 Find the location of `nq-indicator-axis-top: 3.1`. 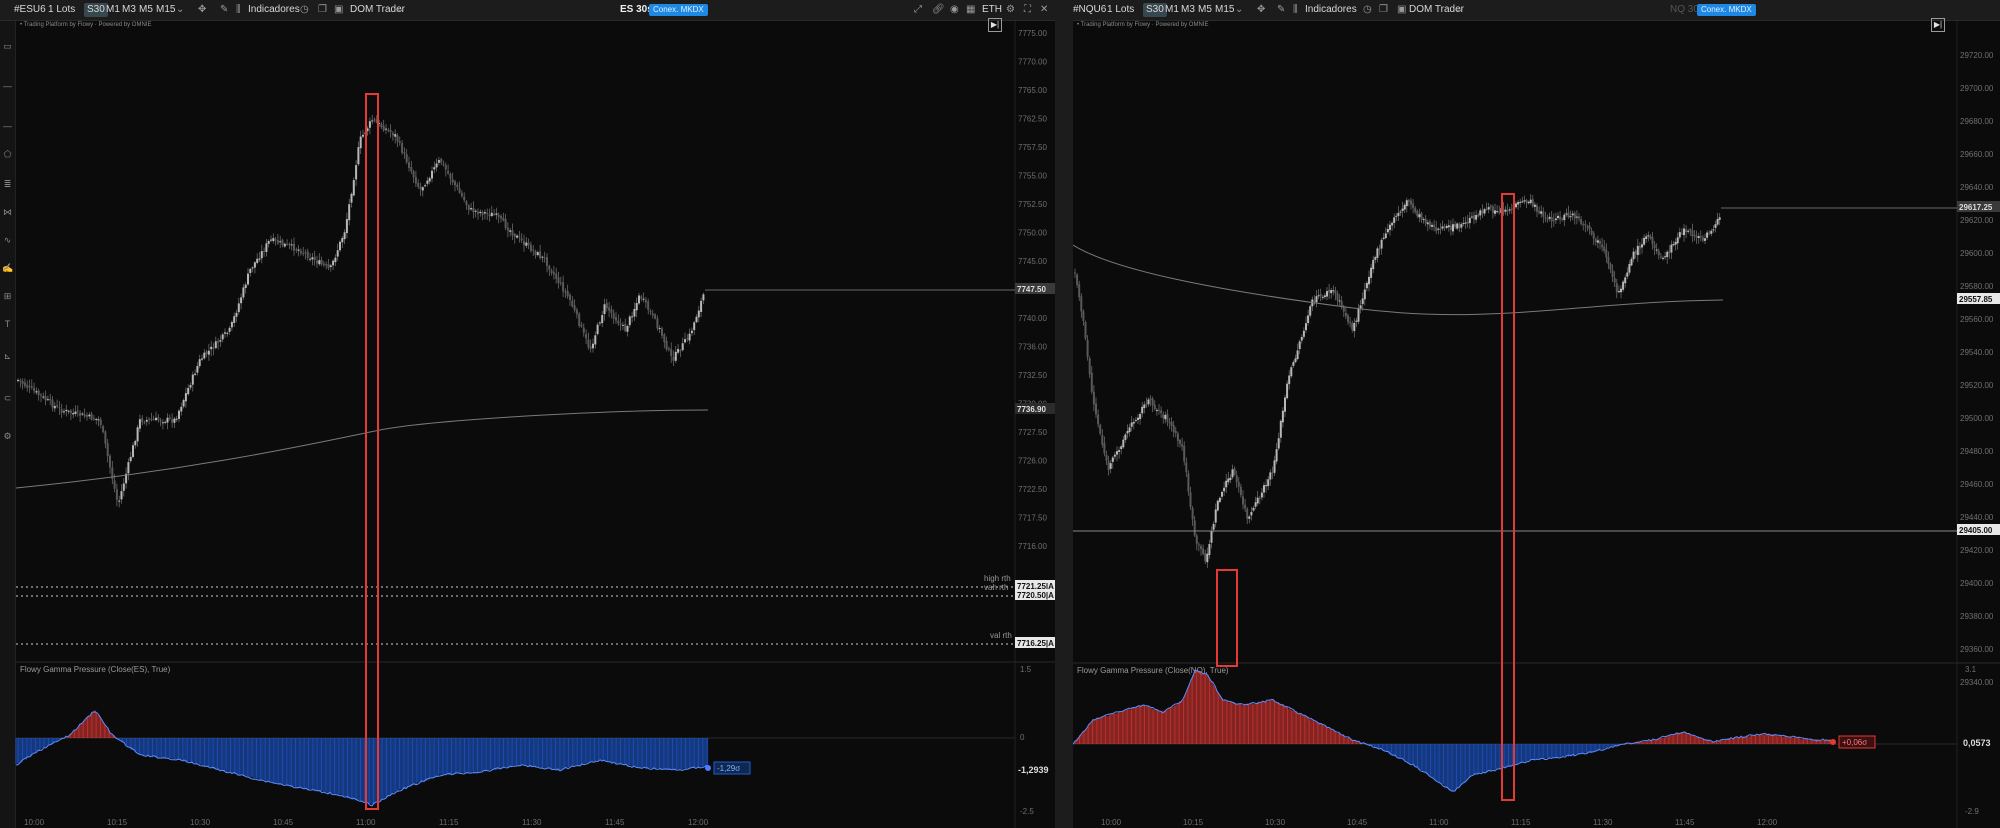

nq-indicator-axis-top: 3.1 is located at coordinates (1971, 669).